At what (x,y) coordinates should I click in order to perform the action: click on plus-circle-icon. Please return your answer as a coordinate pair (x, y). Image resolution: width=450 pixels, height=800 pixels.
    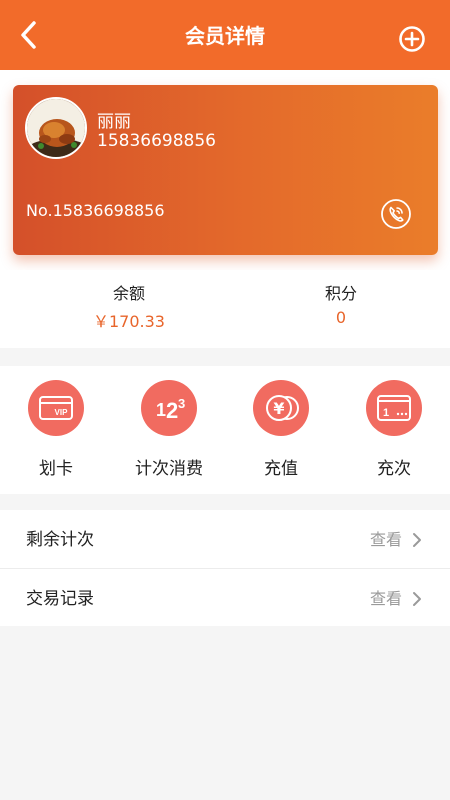
    Looking at the image, I should click on (412, 39).